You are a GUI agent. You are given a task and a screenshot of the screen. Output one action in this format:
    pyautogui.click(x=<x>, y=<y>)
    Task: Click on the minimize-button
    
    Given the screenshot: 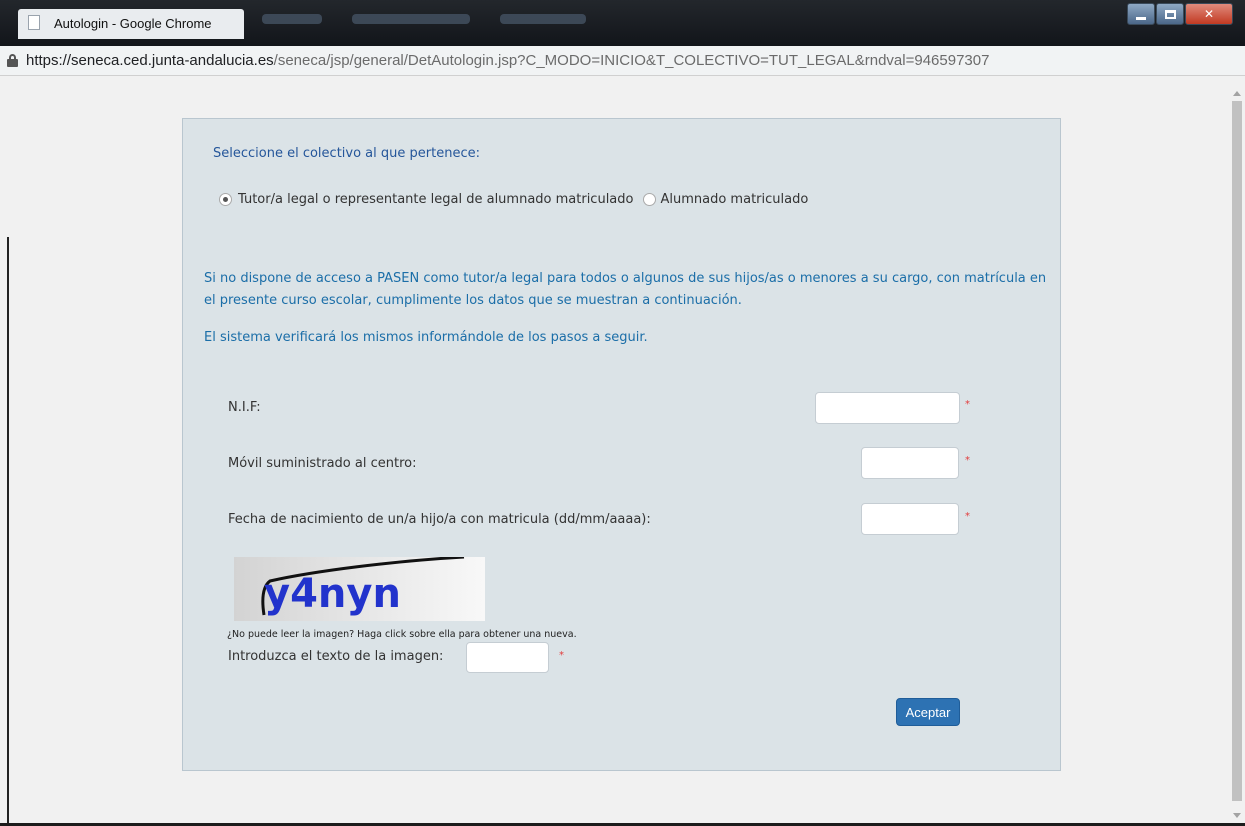 What is the action you would take?
    pyautogui.click(x=1141, y=14)
    